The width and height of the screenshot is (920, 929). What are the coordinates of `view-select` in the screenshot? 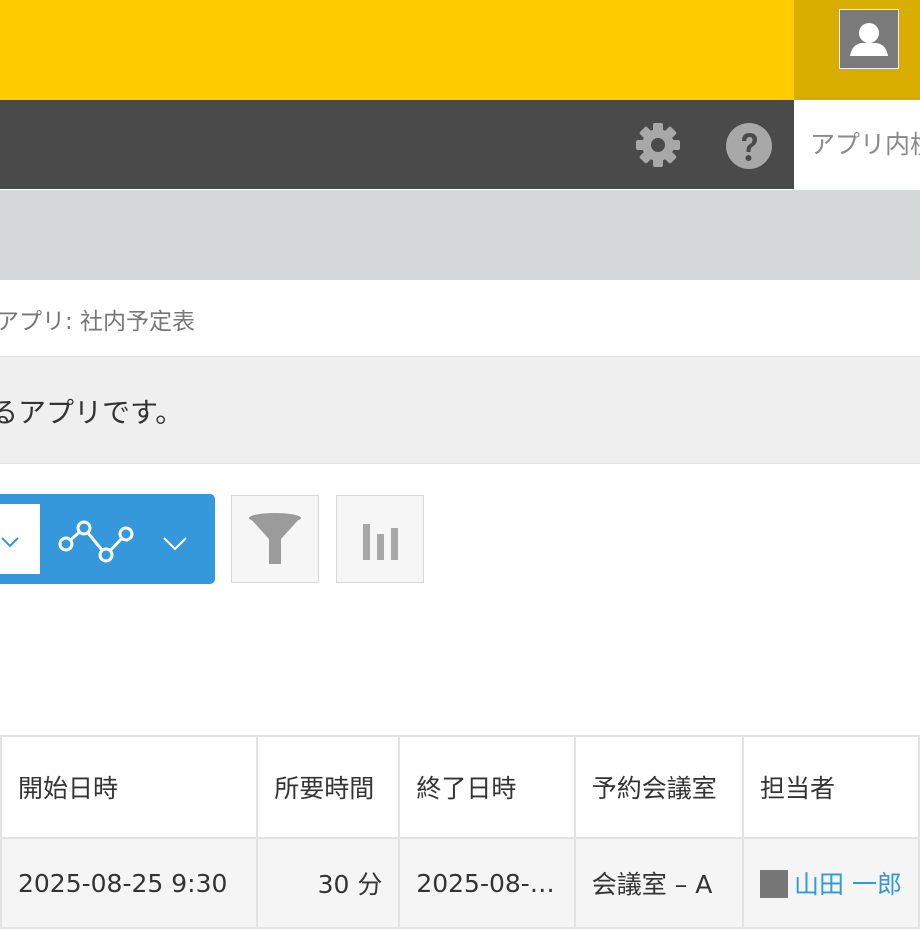 It's located at (20, 539).